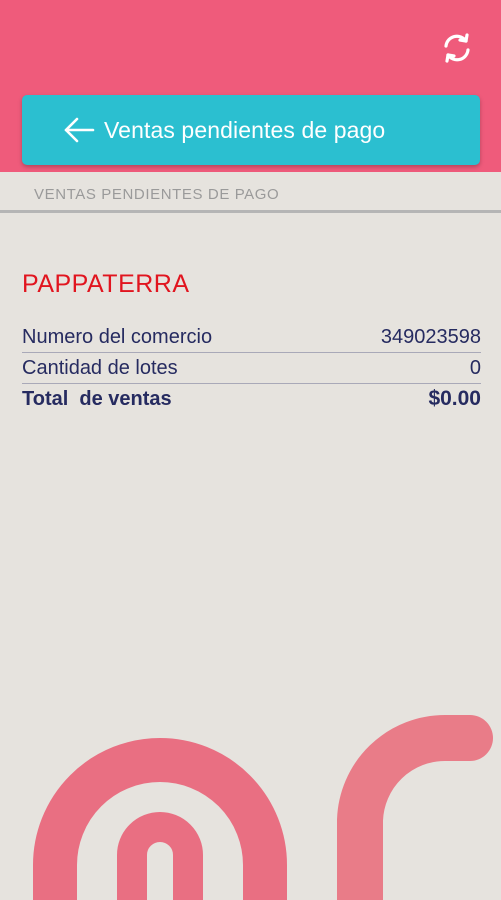 Image resolution: width=501 pixels, height=900 pixels. Describe the element at coordinates (430, 337) in the screenshot. I see `row-value: 349023598` at that location.